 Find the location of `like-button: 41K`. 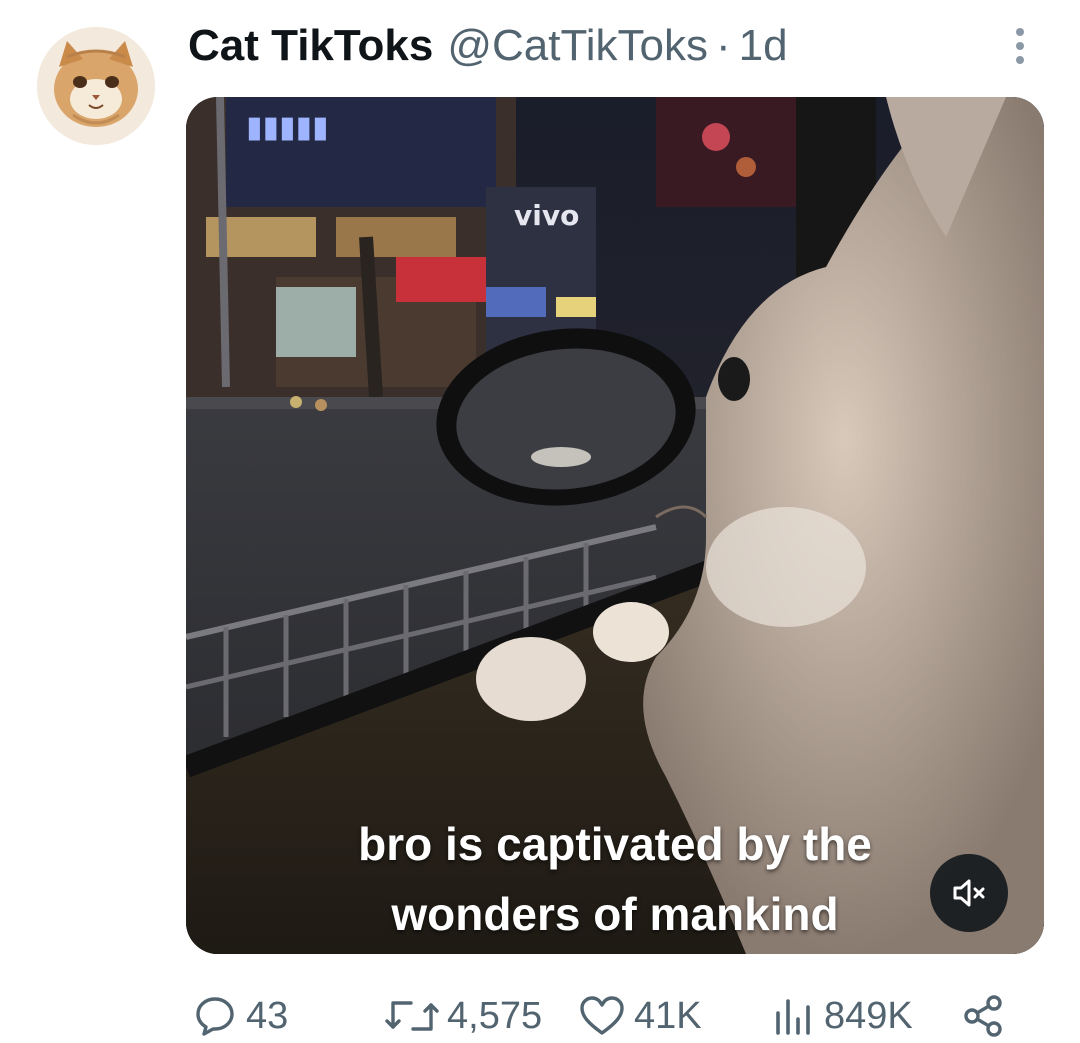

like-button: 41K is located at coordinates (640, 1014).